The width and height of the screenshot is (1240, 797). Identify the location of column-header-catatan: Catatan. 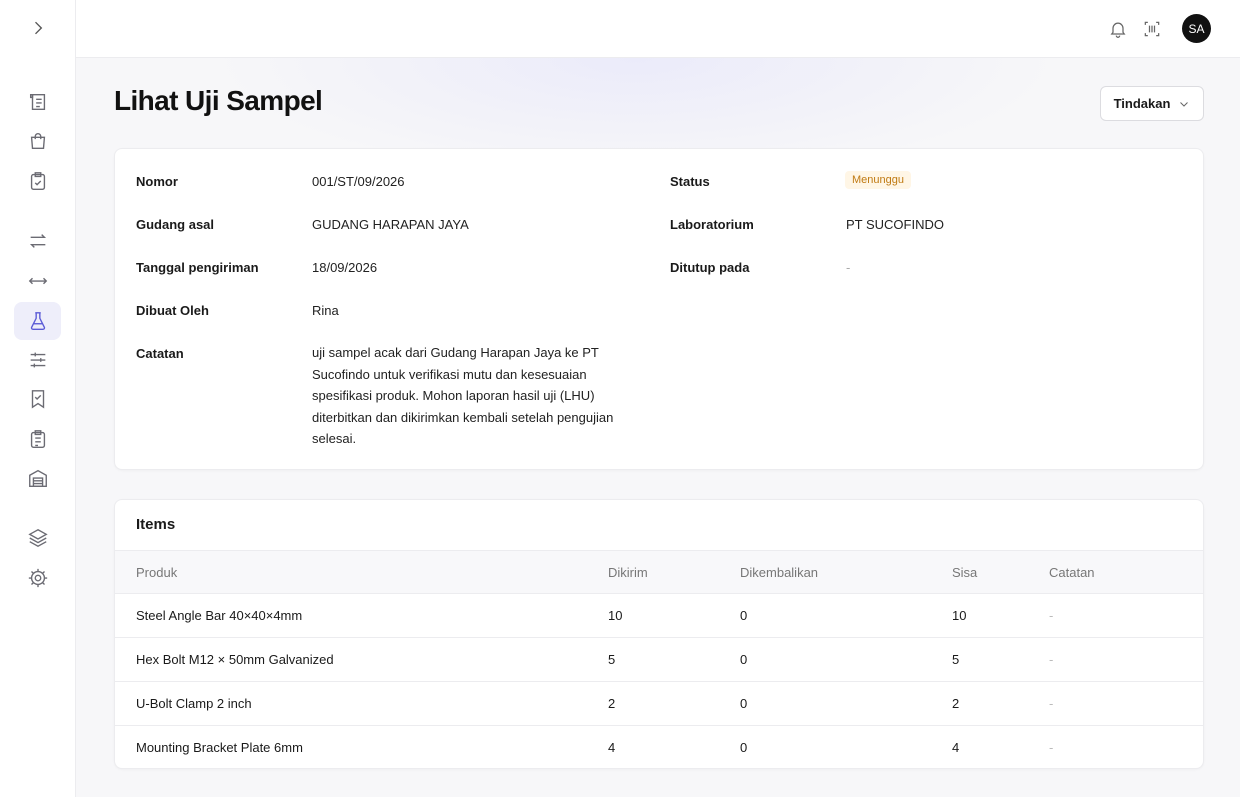
(1072, 572).